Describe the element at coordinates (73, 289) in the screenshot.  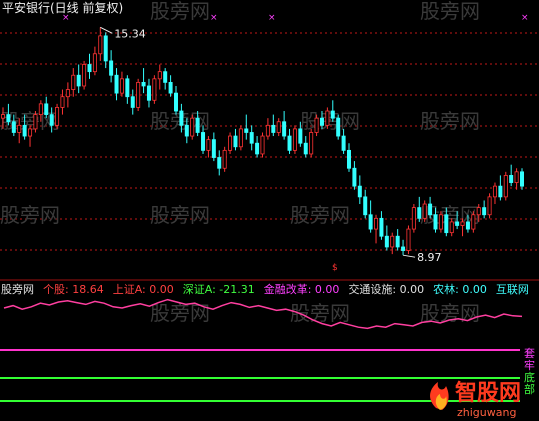
I see `legend-item: 个股: 18.64` at that location.